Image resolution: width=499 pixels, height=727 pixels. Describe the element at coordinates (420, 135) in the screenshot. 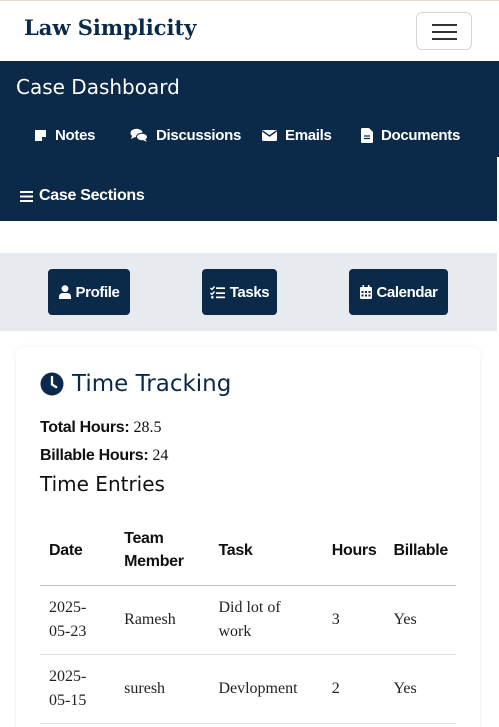

I see `nav-documents-label: Documents` at that location.